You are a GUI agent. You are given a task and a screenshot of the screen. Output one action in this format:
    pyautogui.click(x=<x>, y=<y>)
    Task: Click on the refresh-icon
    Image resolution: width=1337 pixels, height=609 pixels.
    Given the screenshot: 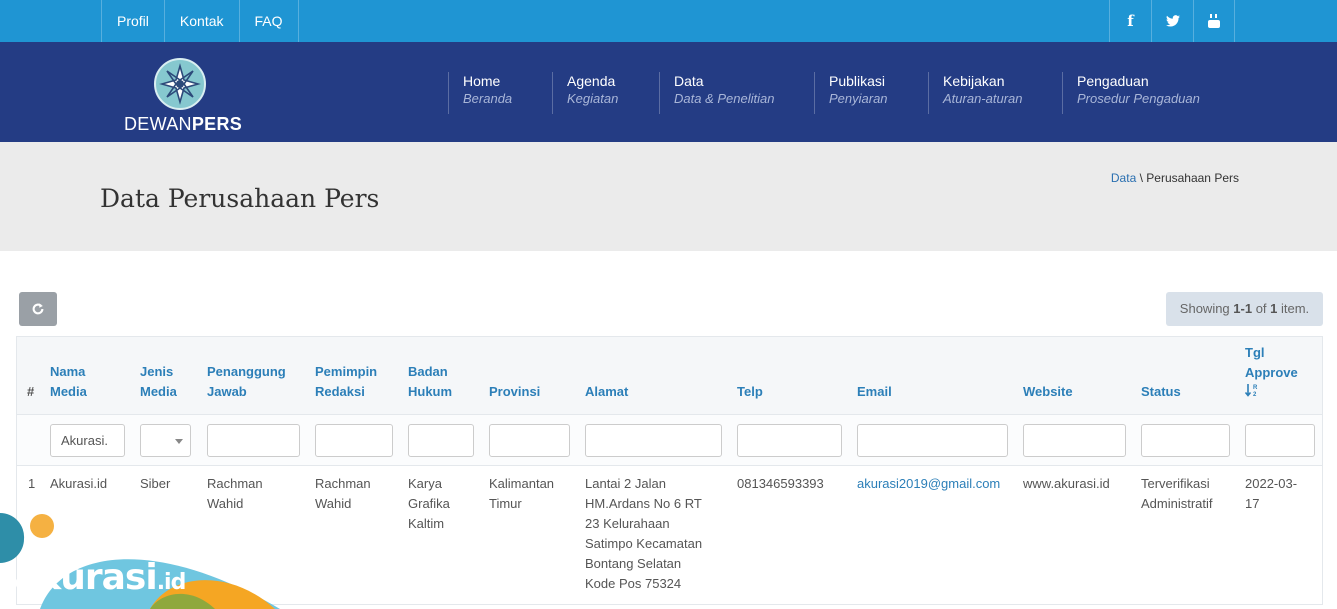 What is the action you would take?
    pyautogui.click(x=38, y=309)
    